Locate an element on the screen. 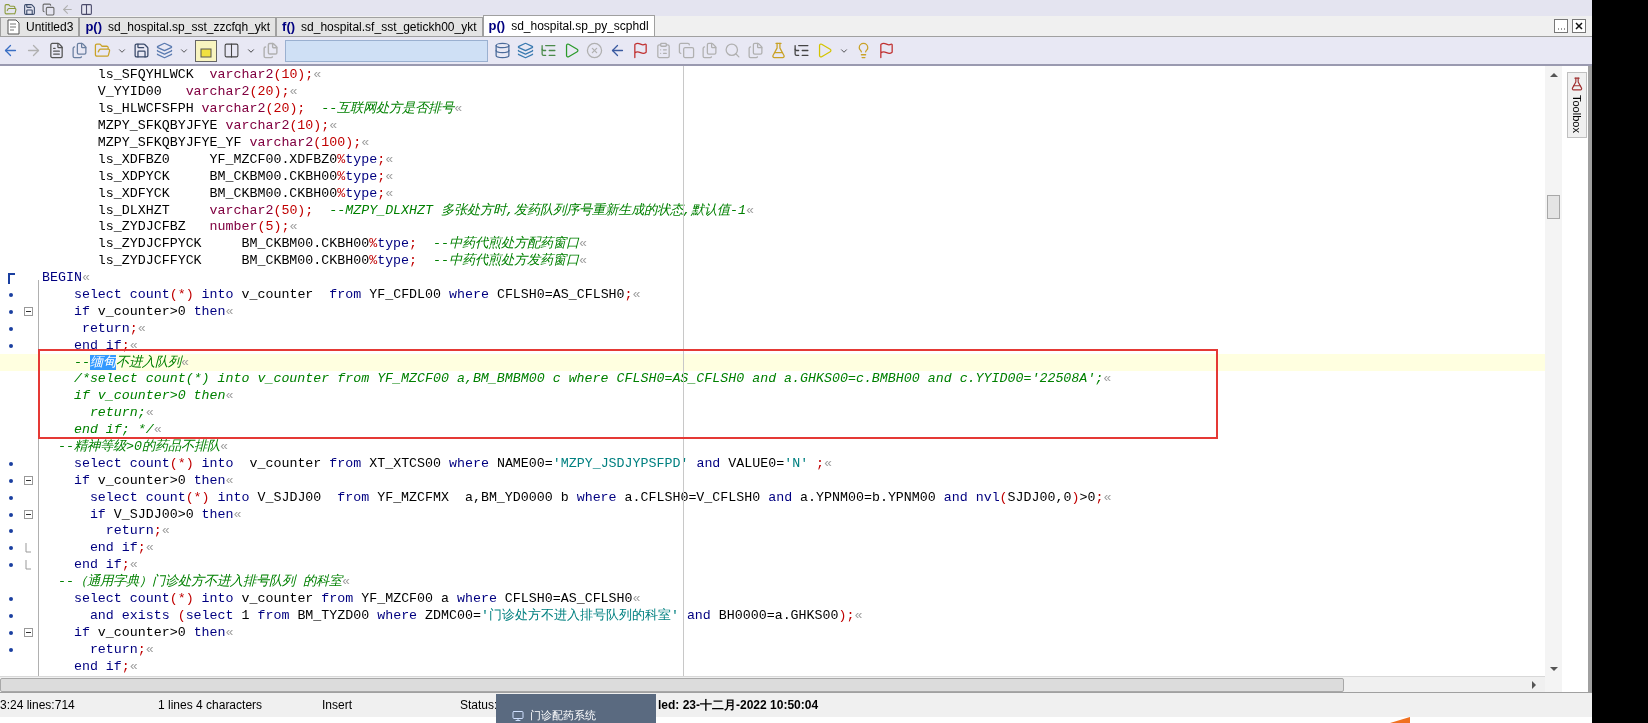 Image resolution: width=1648 pixels, height=723 pixels. code-line: ls_SFQYHLWCK varchar2(10);« is located at coordinates (209, 75).